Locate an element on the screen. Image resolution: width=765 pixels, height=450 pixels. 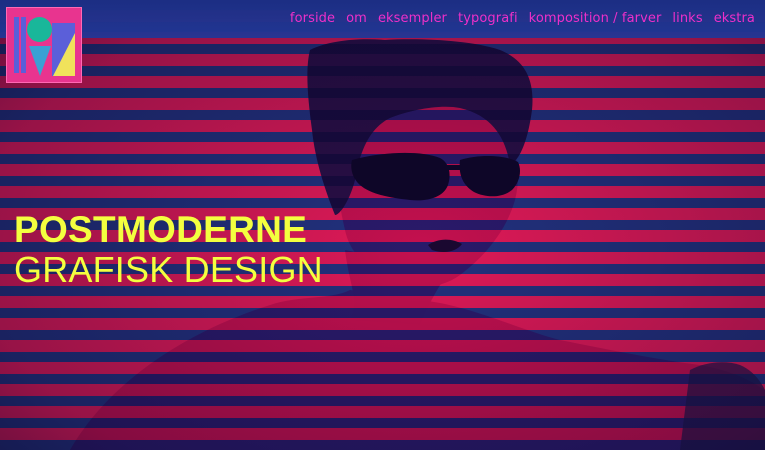
hero-headline: POSTMODERNE GRAFISK DESIGN is located at coordinates (168, 250).